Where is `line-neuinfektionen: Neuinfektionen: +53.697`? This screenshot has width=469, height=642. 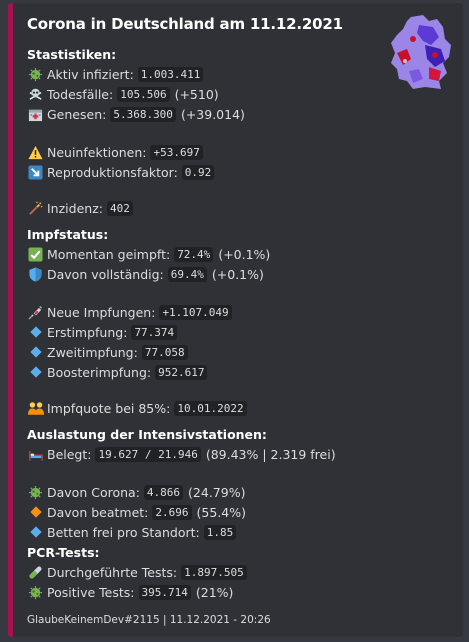
line-neuinfektionen: Neuinfektionen: +53.697 is located at coordinates (115, 152).